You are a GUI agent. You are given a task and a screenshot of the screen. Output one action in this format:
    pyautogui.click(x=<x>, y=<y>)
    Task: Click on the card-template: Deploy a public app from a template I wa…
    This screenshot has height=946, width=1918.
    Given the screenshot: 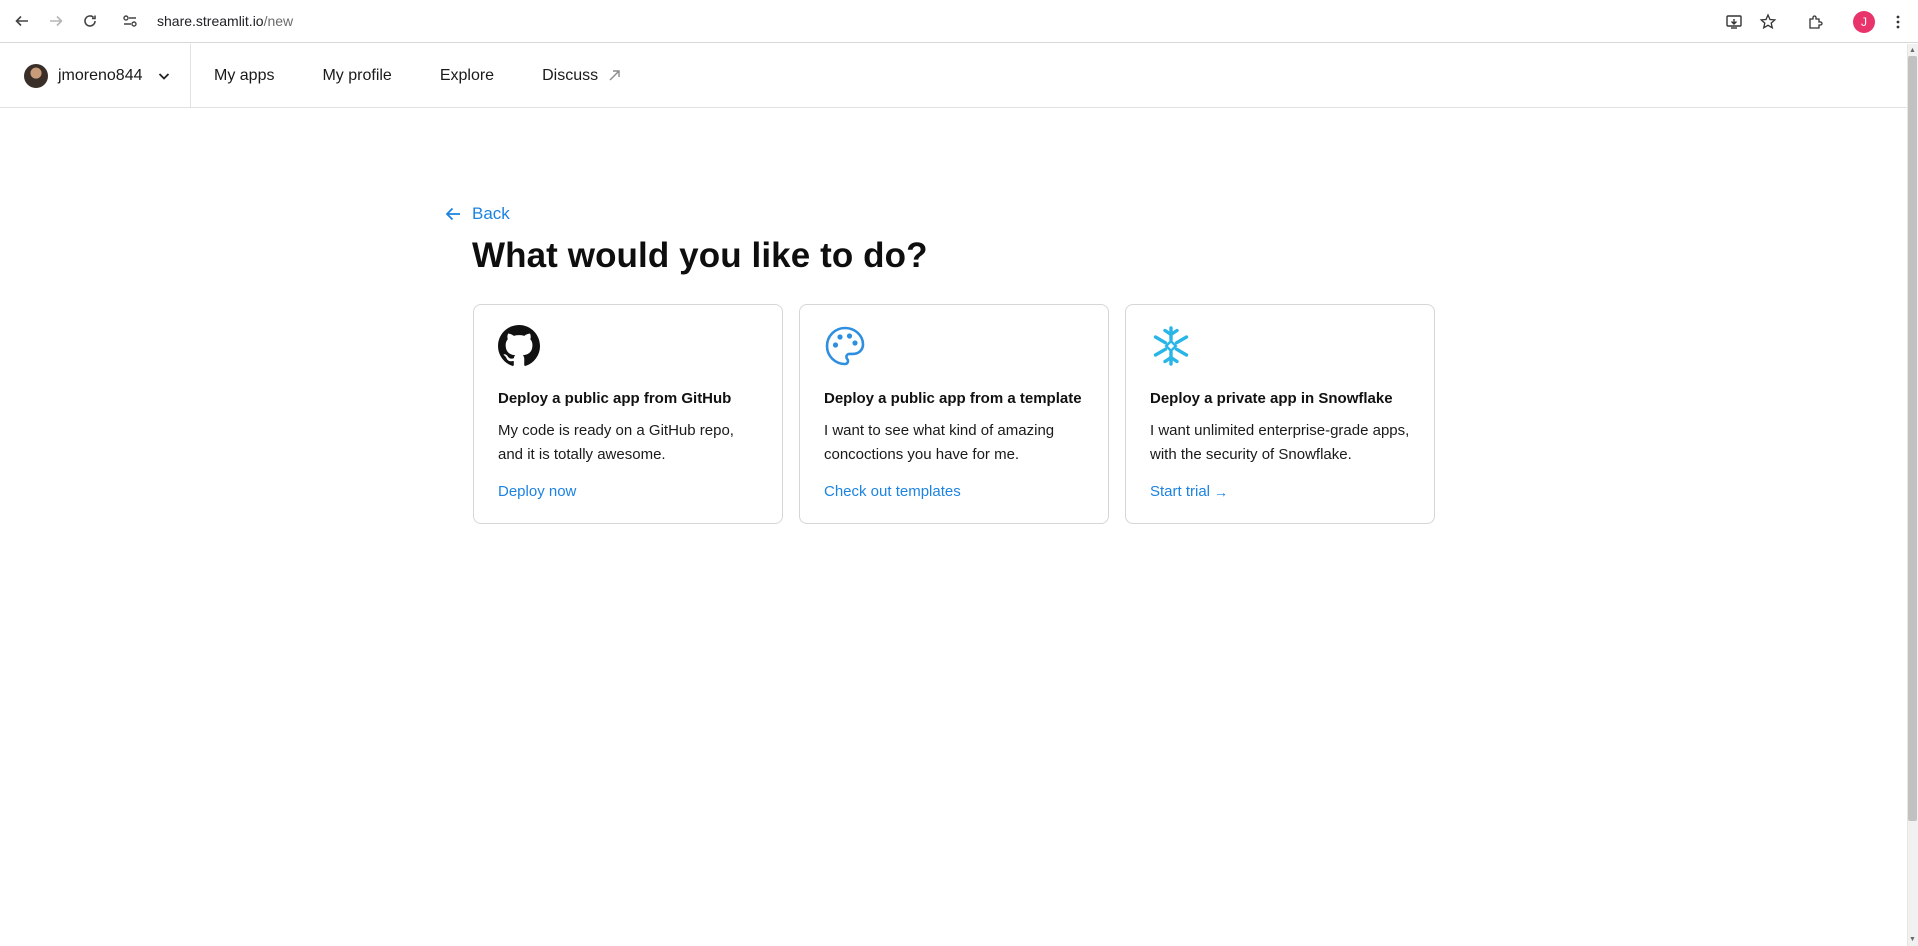 What is the action you would take?
    pyautogui.click(x=954, y=414)
    